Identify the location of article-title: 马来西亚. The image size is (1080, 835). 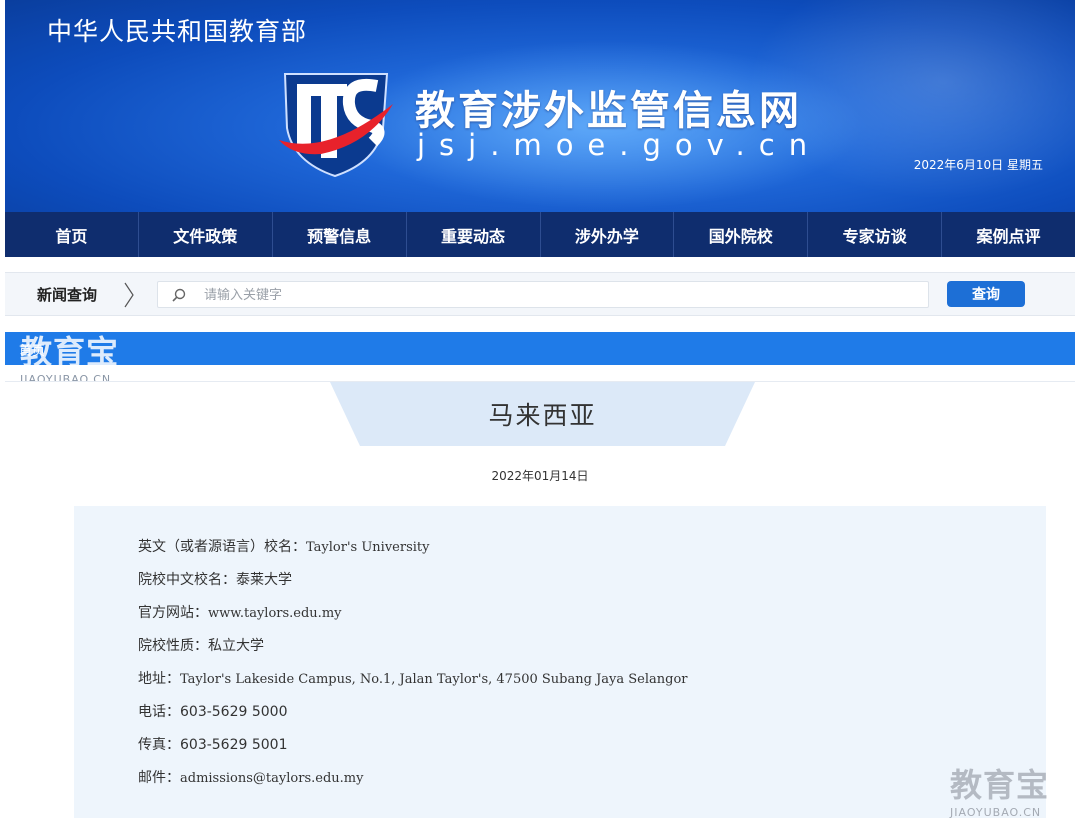
(542, 415).